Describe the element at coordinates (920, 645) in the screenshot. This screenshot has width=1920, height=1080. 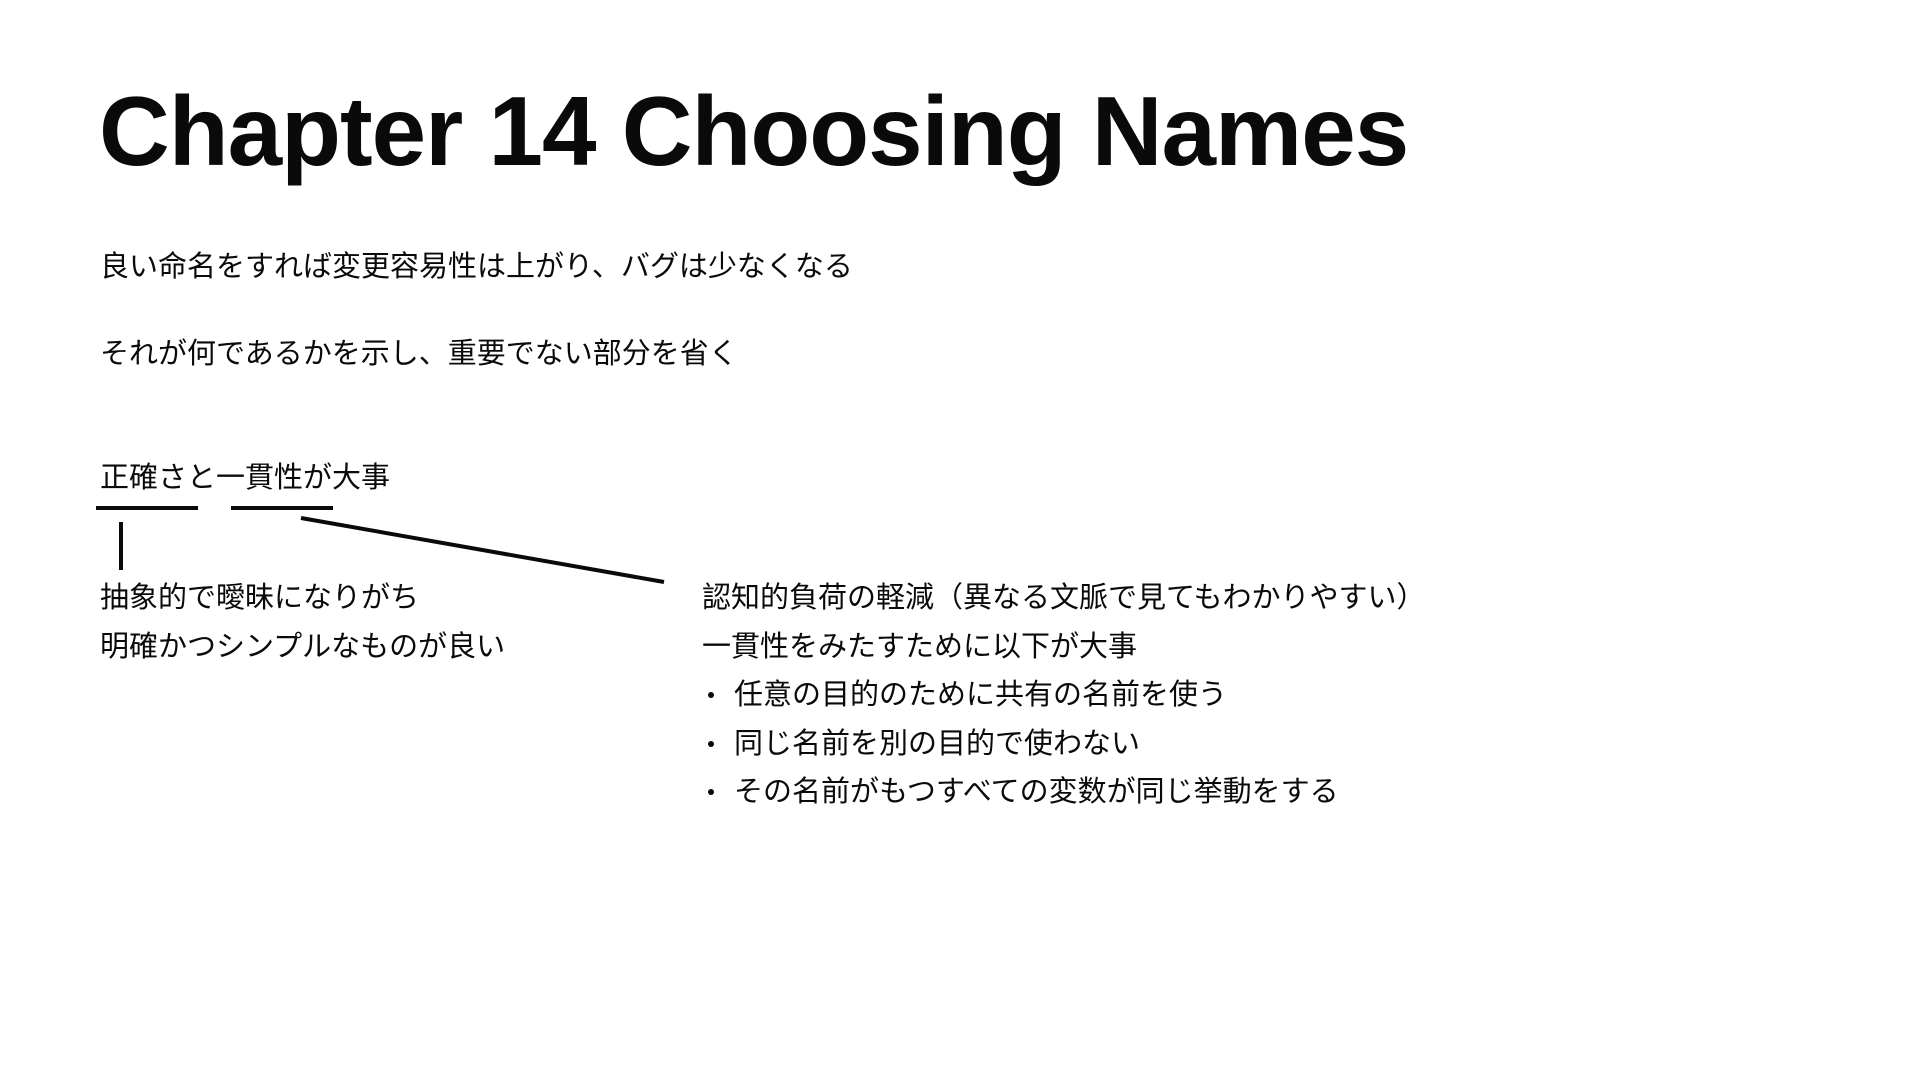
I see `consistency-note-2: 一貫性をみたすために以下が大事` at that location.